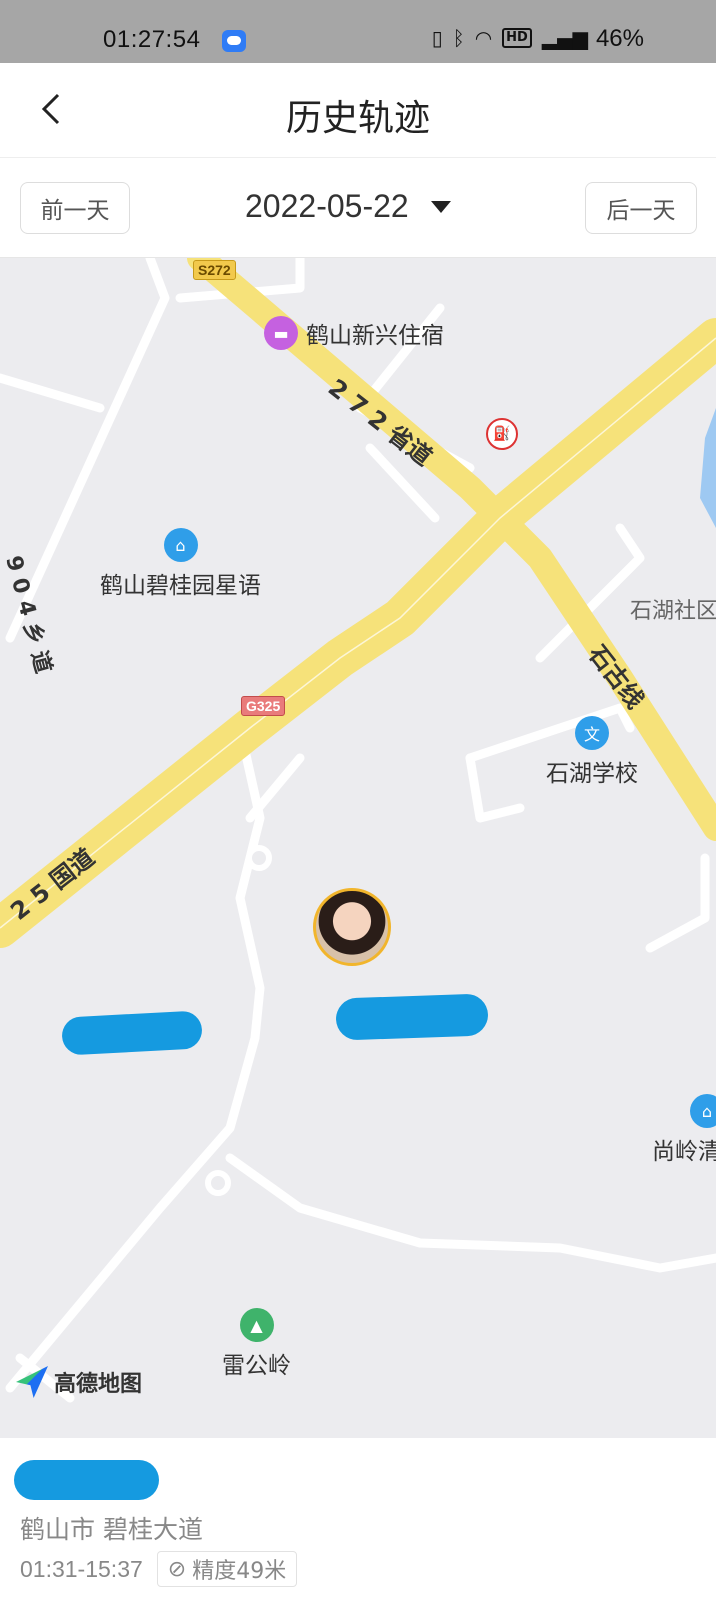 The height and width of the screenshot is (1600, 716). I want to click on poi-shangling: ⌂ 尚岭清, so click(684, 1130).